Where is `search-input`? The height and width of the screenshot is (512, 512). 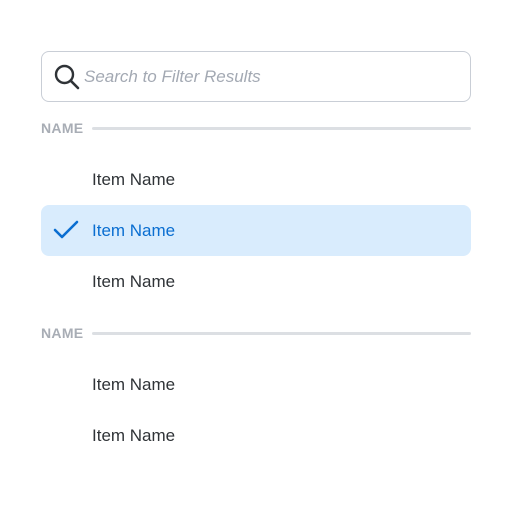 search-input is located at coordinates (277, 76).